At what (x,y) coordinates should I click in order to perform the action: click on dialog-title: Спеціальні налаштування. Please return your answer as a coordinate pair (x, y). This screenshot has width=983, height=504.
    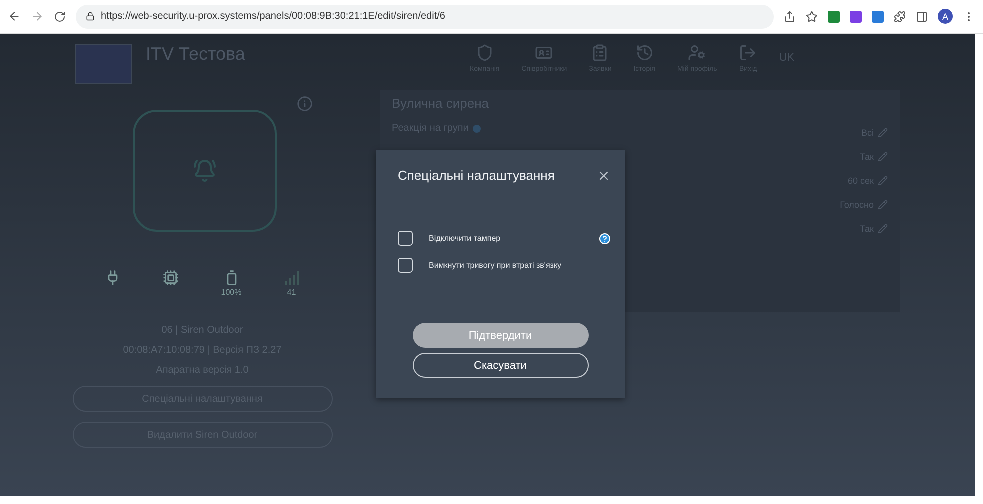
    Looking at the image, I should click on (476, 175).